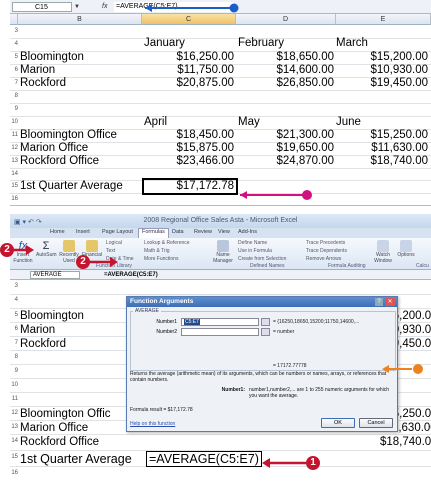 The image size is (431, 485). I want to click on insert-function-button: fx Insert Function, so click(23, 252).